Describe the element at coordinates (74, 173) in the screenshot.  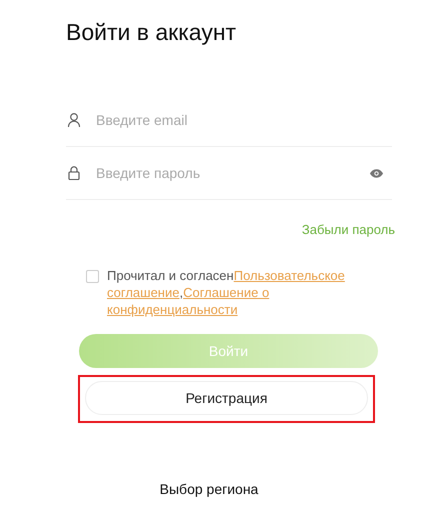
I see `padlock-icon` at that location.